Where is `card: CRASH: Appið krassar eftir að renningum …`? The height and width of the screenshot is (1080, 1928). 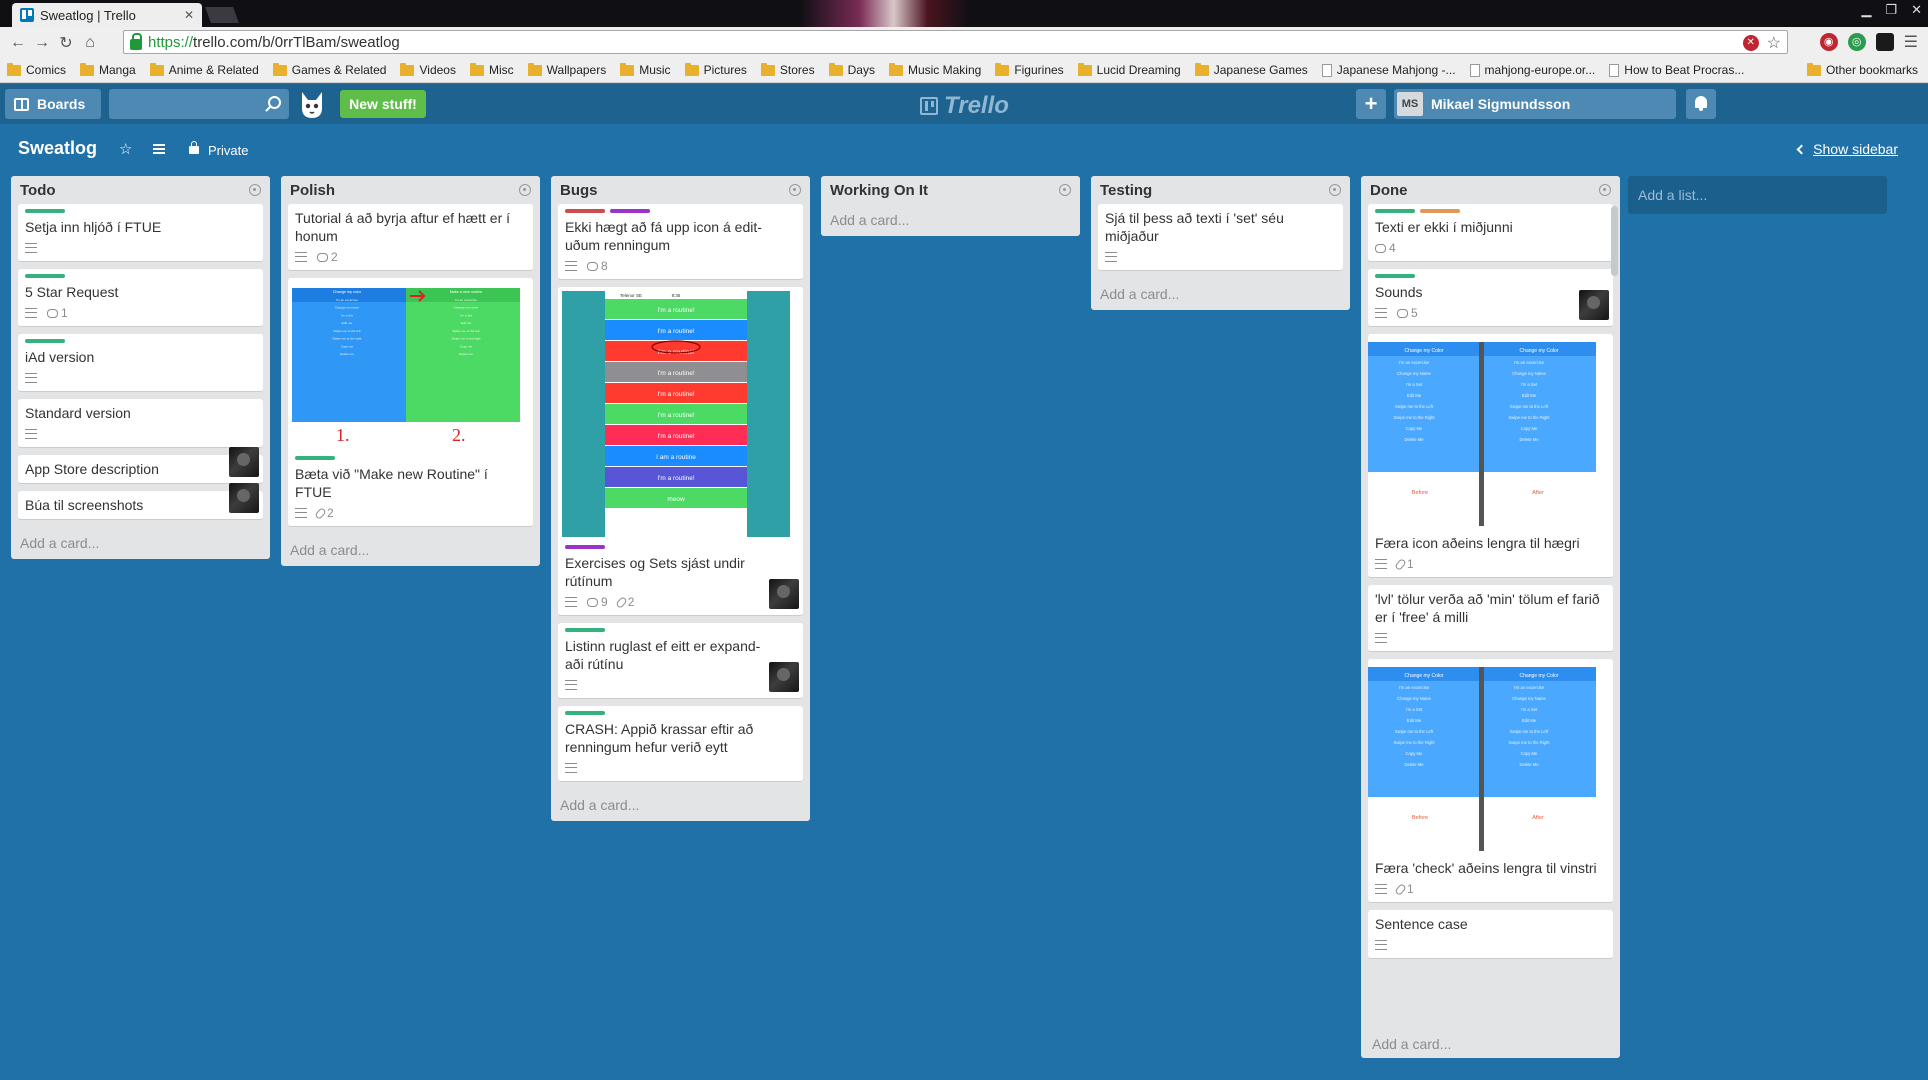 card: CRASH: Appið krassar eftir að renningum … is located at coordinates (680, 744).